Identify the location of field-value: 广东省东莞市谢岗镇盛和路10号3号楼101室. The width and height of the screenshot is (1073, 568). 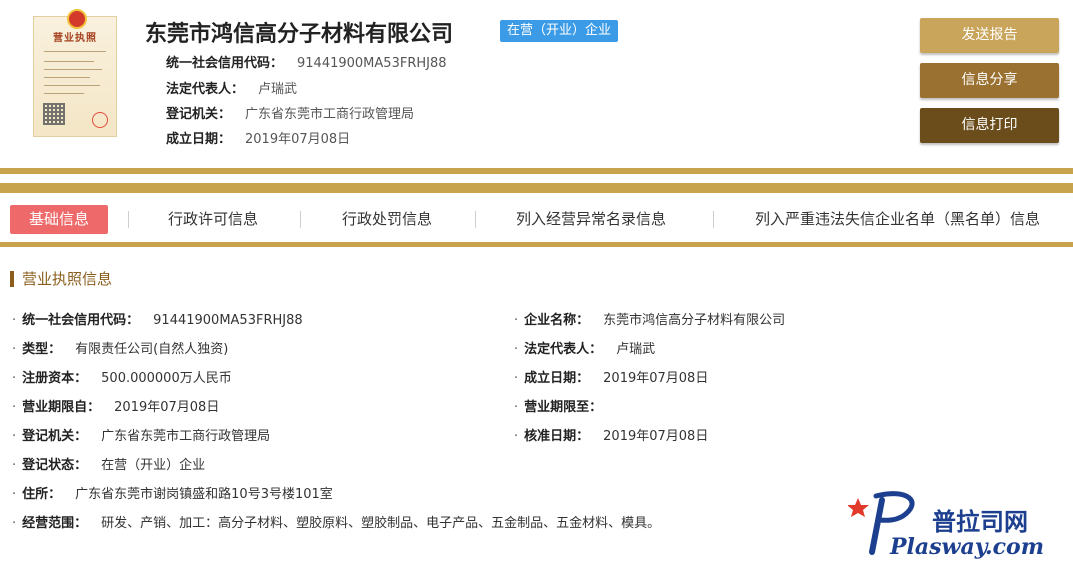
(204, 494).